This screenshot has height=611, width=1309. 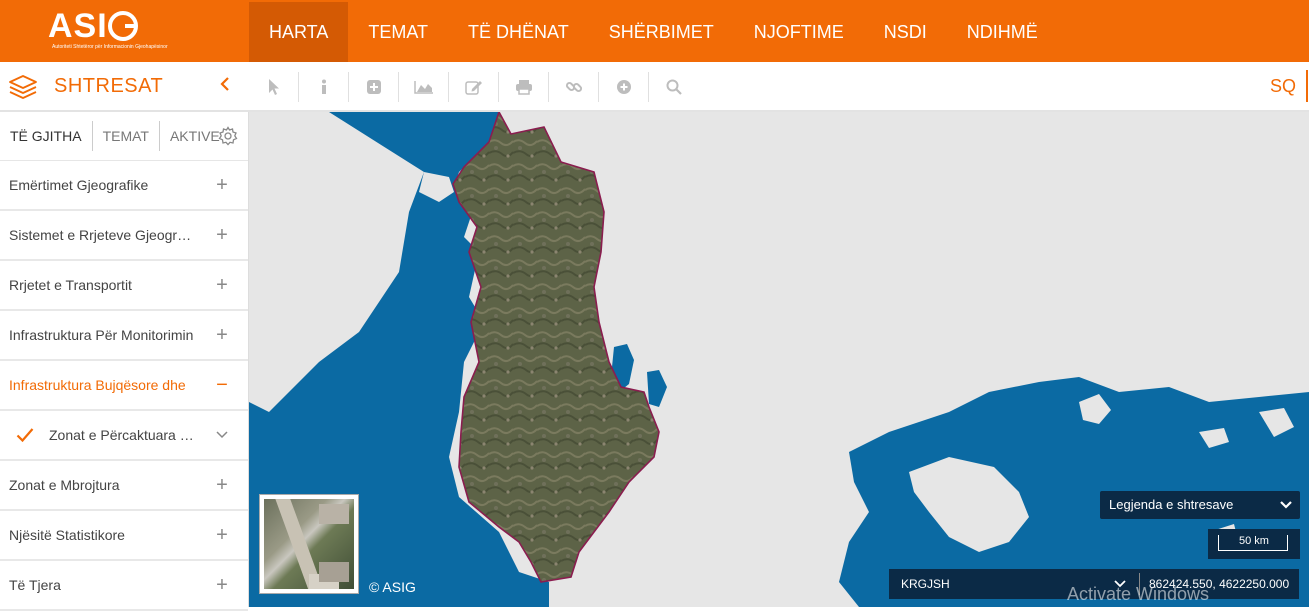 What do you see at coordinates (1171, 504) in the screenshot?
I see `legend-label: Legjenda e shtresave` at bounding box center [1171, 504].